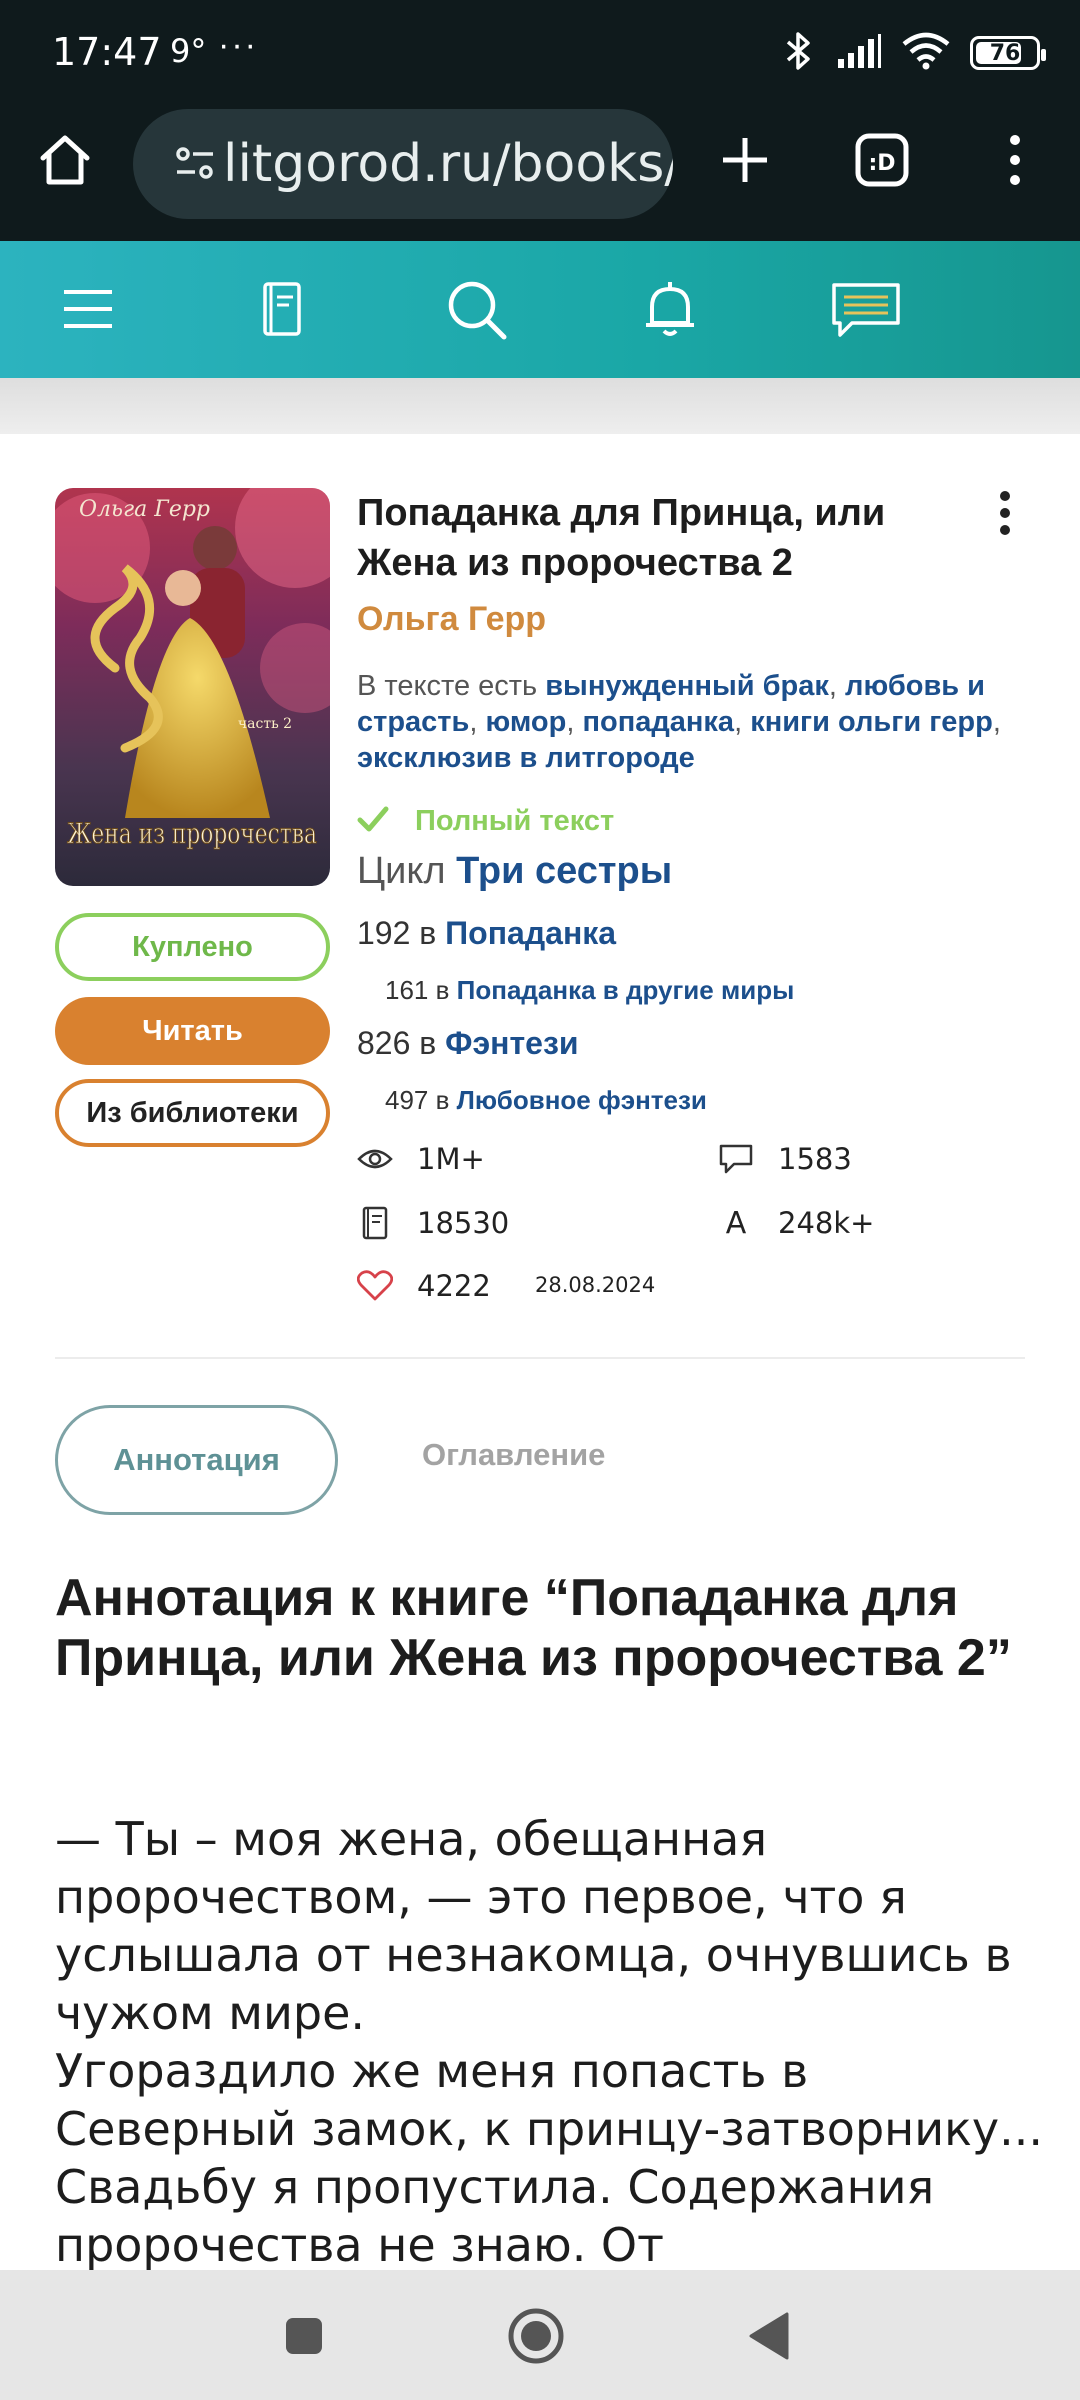 This screenshot has width=1080, height=2400. Describe the element at coordinates (540, 1358) in the screenshot. I see `divider` at that location.